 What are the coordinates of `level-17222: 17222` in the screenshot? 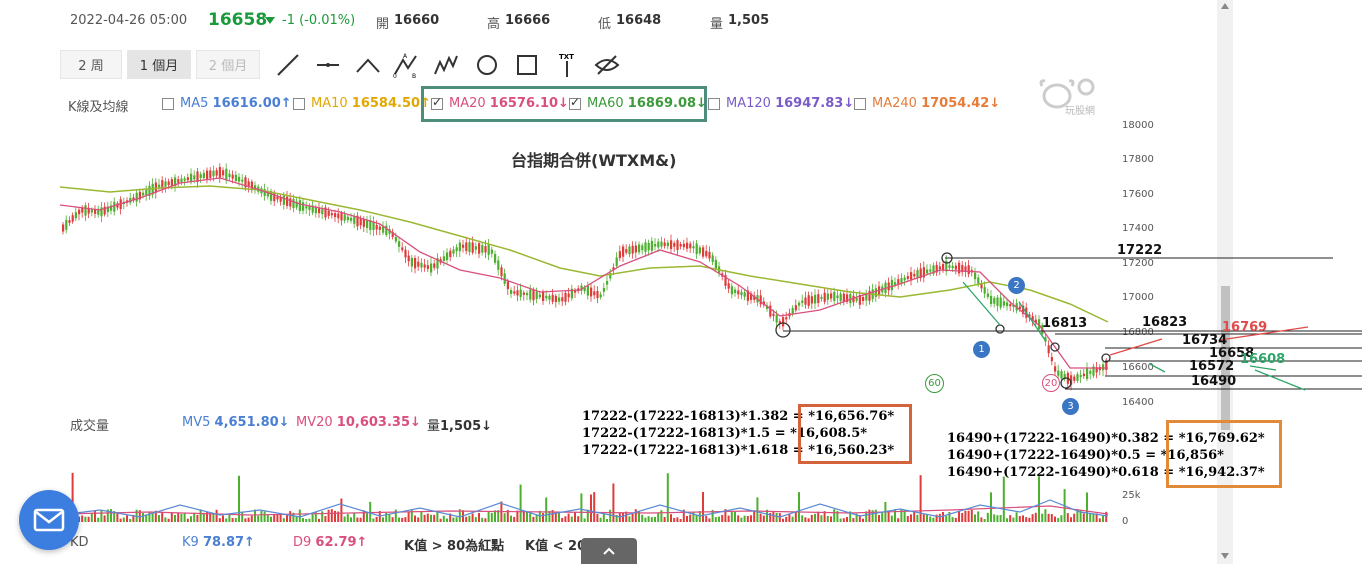 It's located at (1140, 250).